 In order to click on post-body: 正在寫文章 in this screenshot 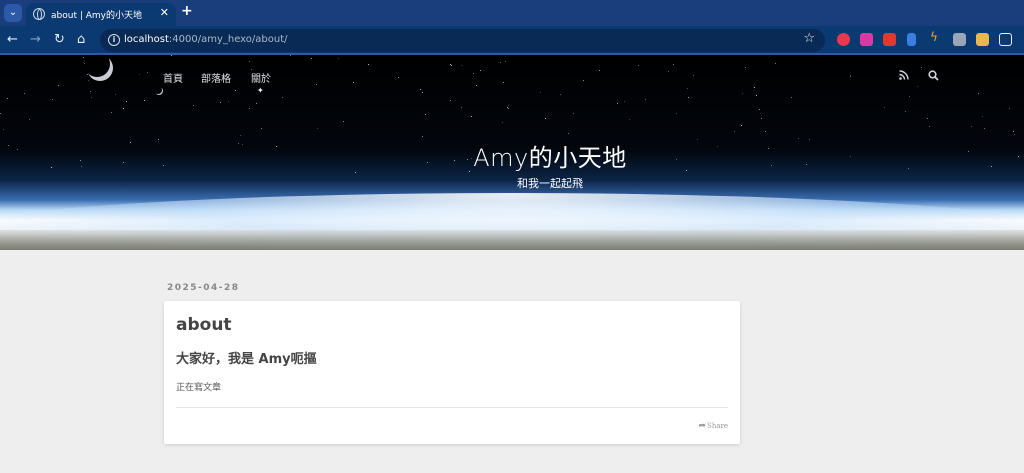, I will do `click(199, 388)`.